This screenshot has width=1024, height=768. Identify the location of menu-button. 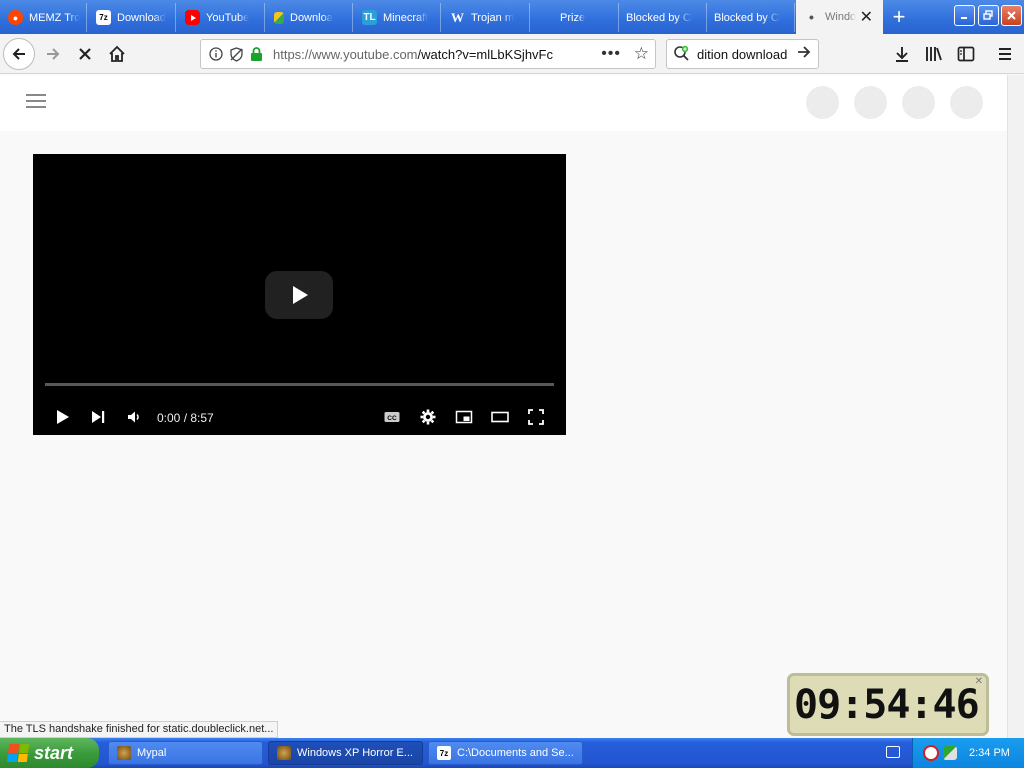
(1005, 54).